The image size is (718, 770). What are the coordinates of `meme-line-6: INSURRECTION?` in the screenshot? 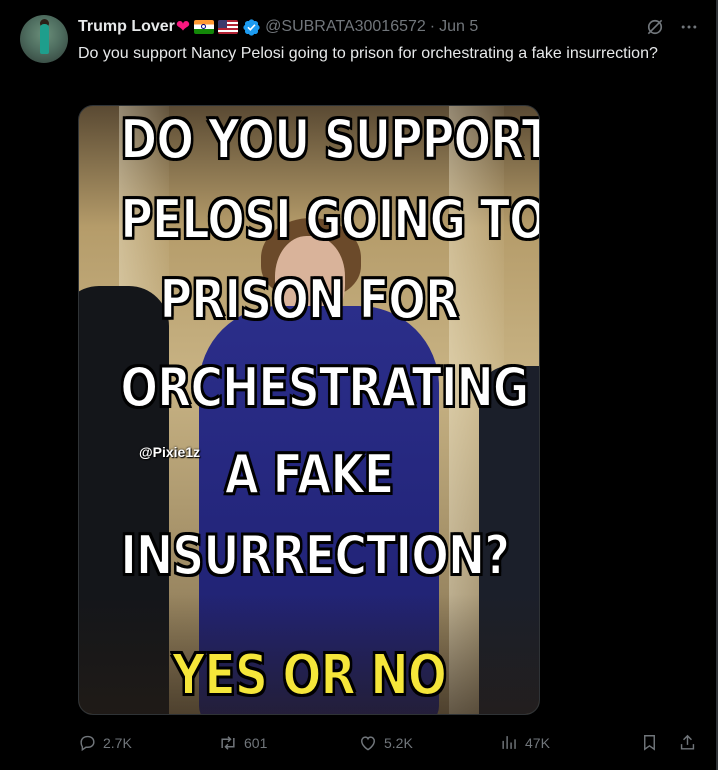 It's located at (315, 555).